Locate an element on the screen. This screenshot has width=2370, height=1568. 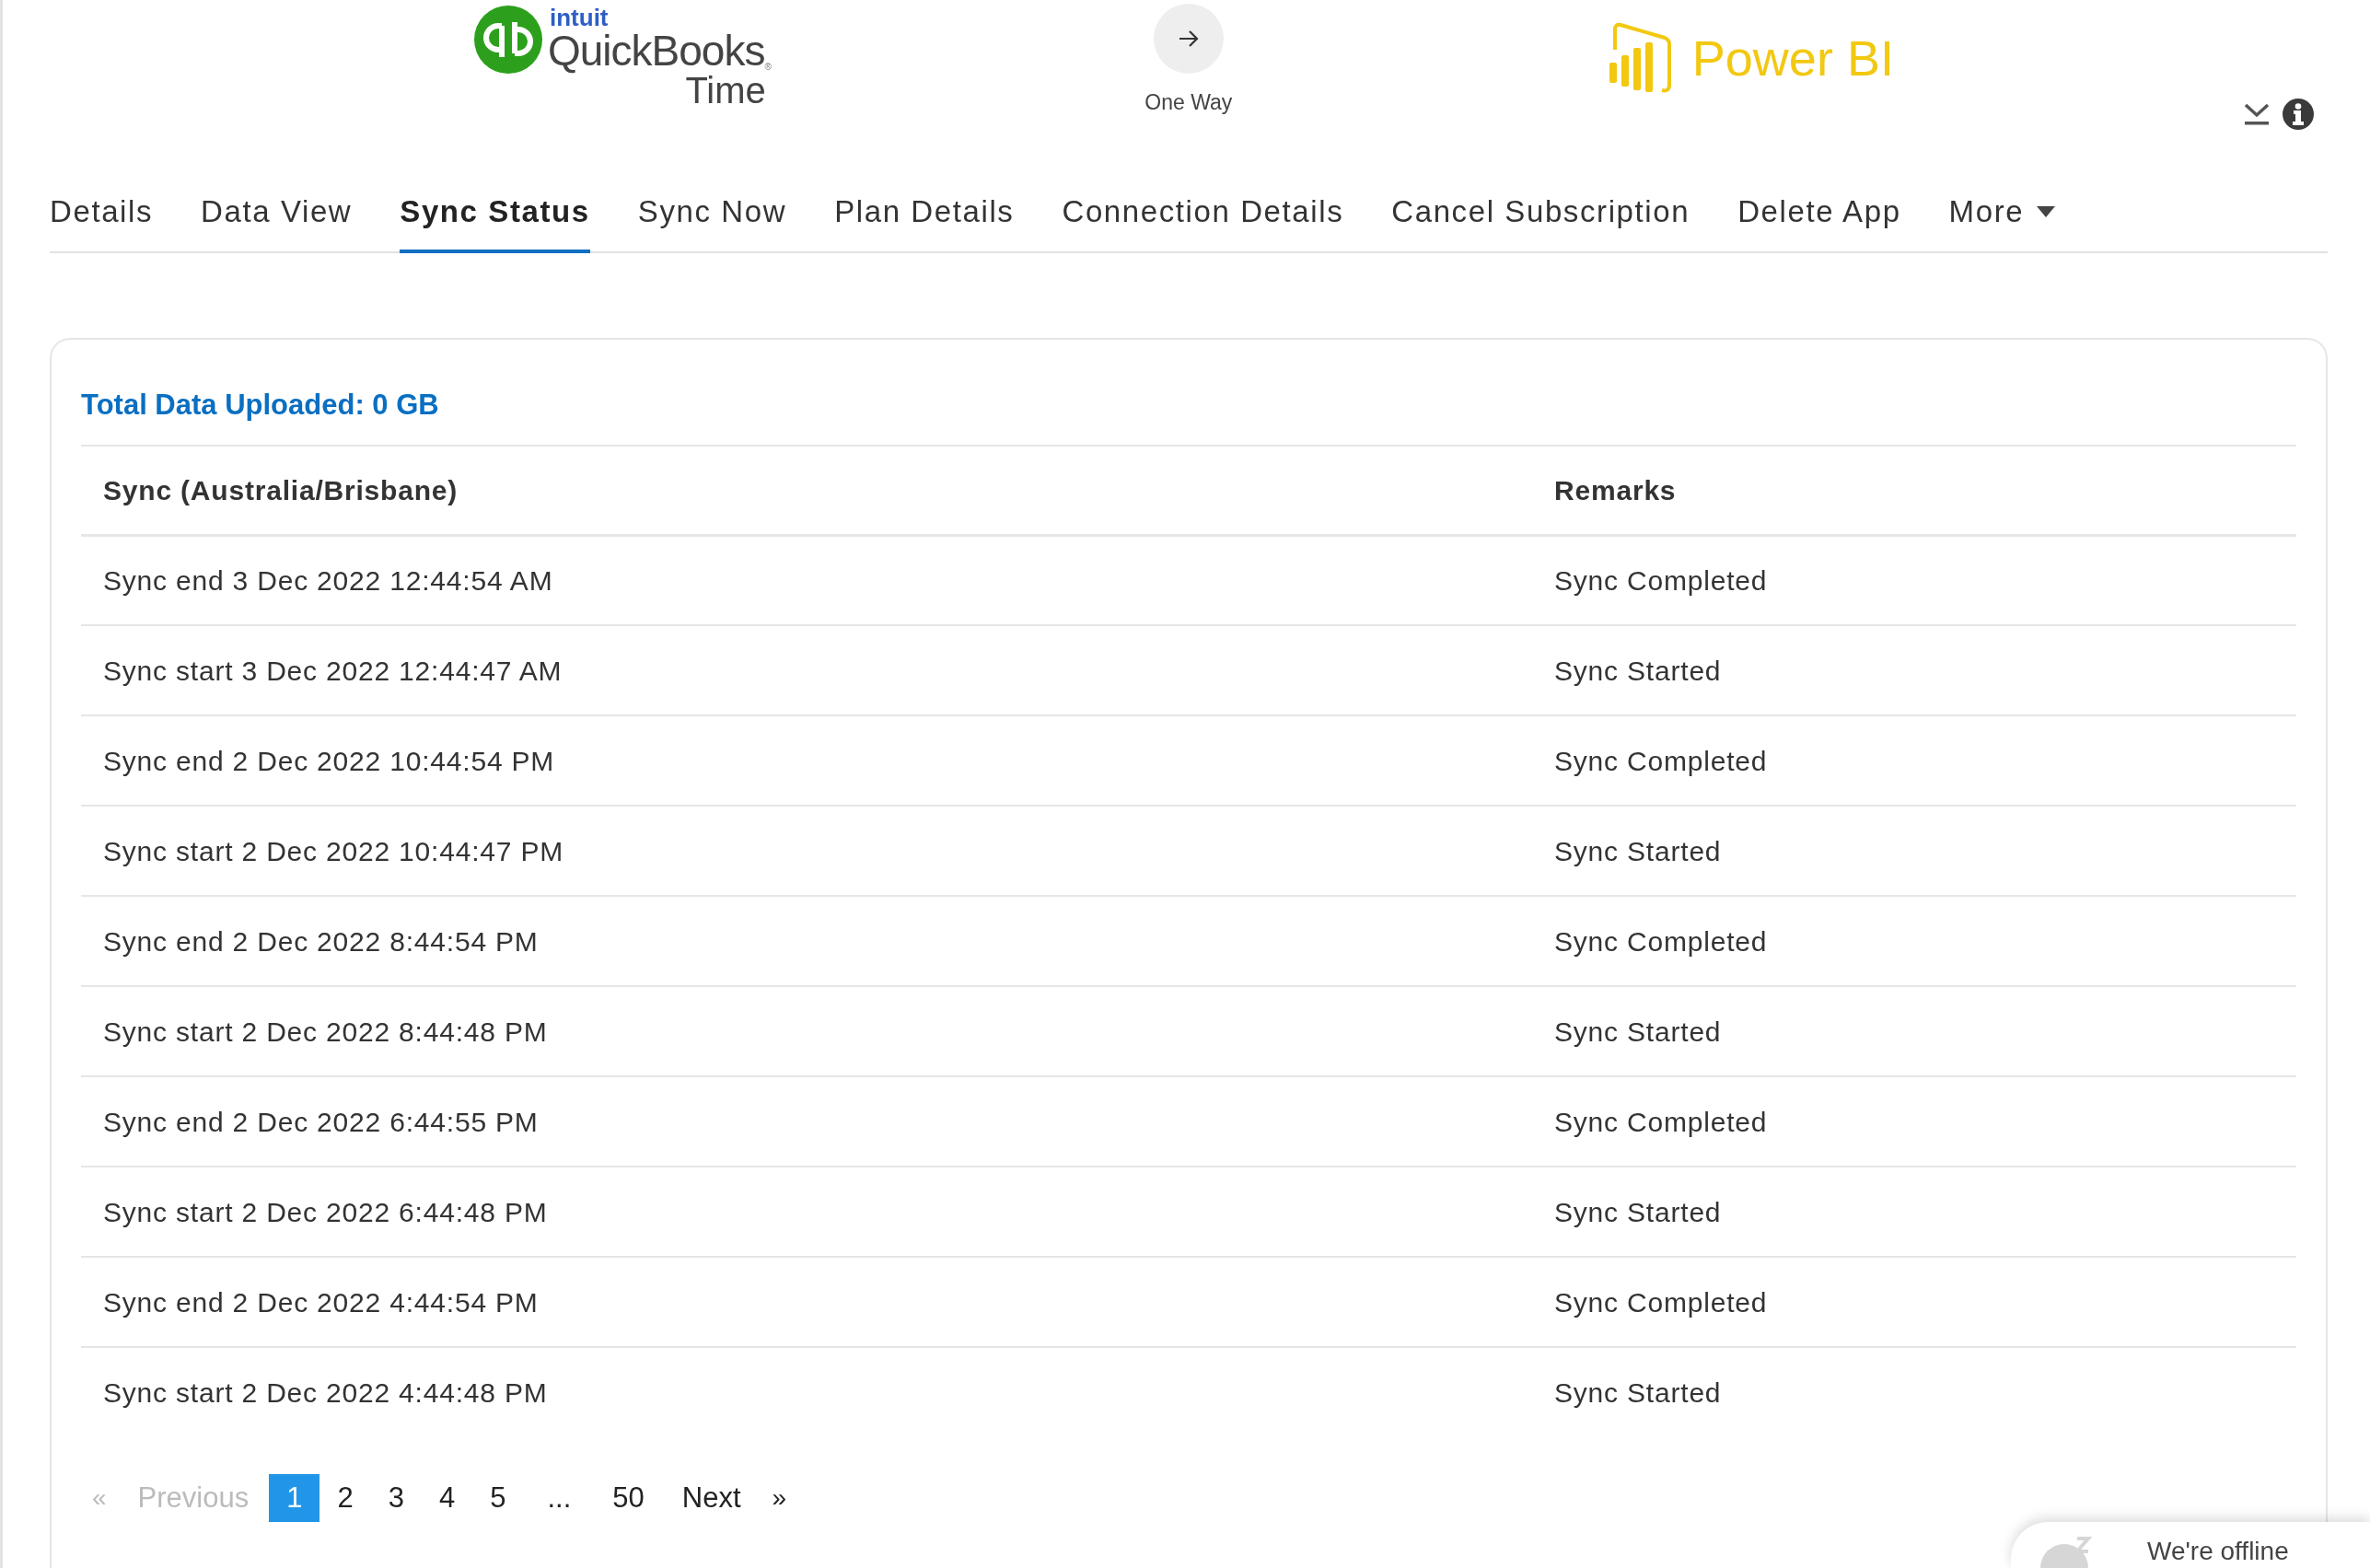
column-header: Remarks is located at coordinates (1914, 490).